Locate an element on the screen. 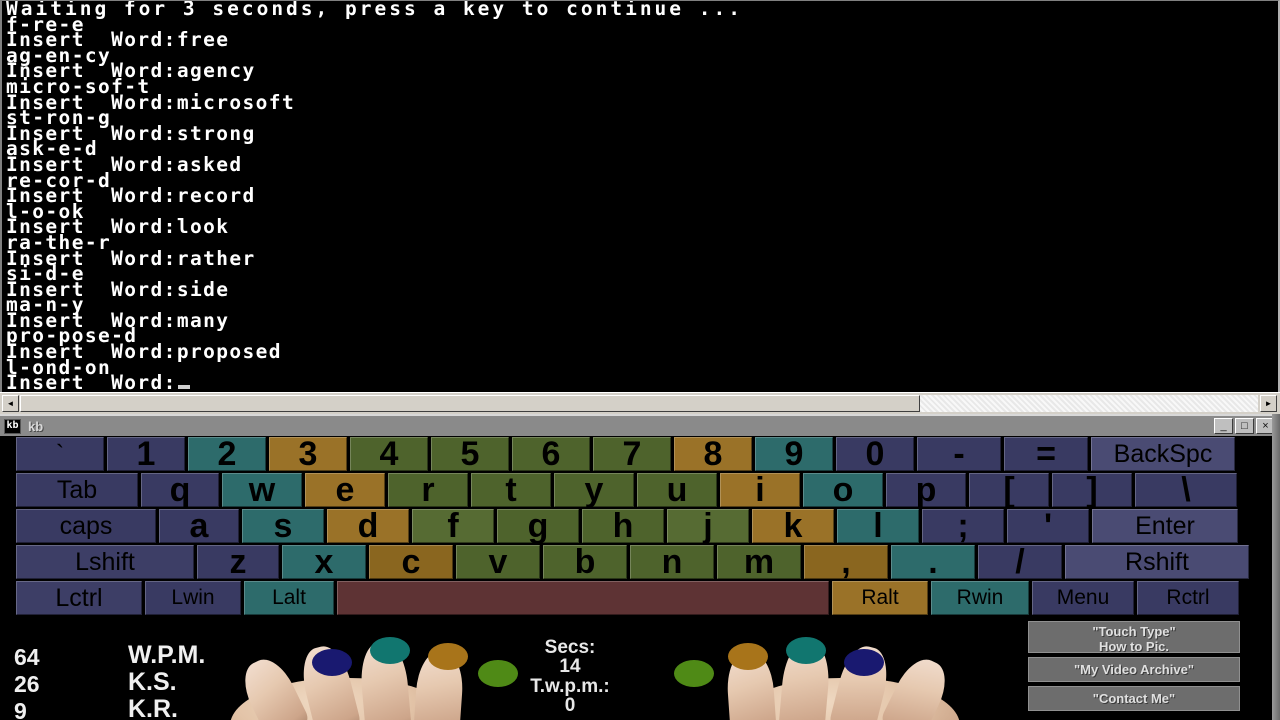 The width and height of the screenshot is (1280, 720). key-w: w is located at coordinates (262, 490).